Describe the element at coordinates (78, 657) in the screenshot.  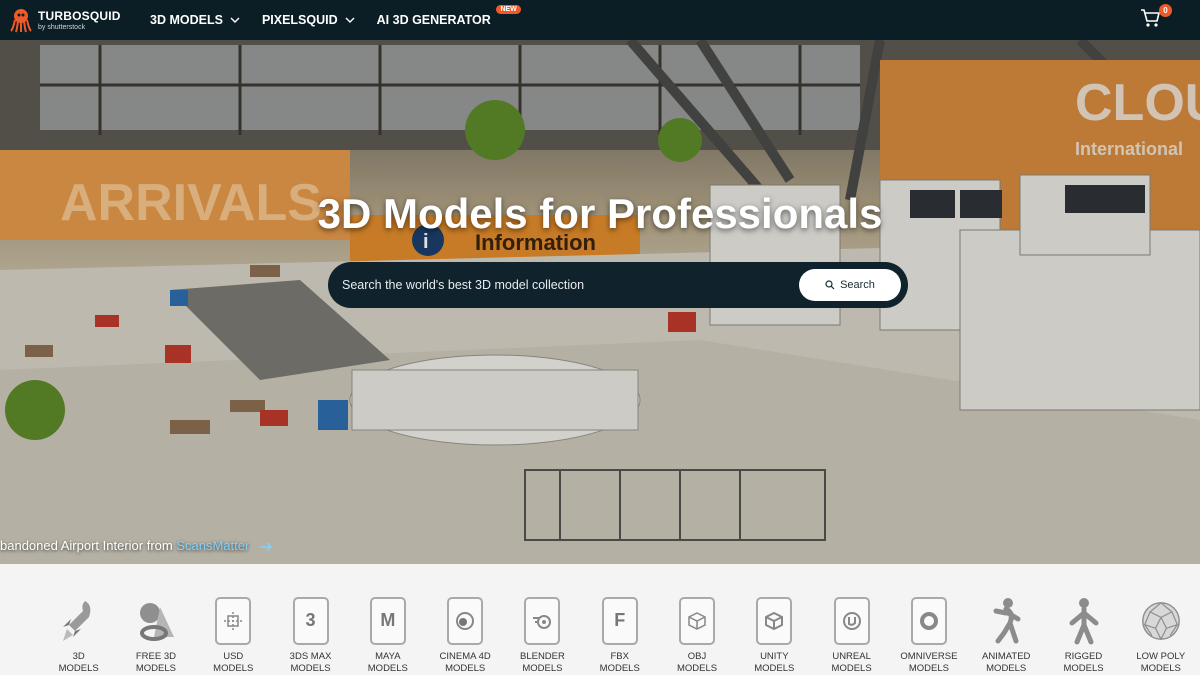
I see `category-label-line1: 3D` at that location.